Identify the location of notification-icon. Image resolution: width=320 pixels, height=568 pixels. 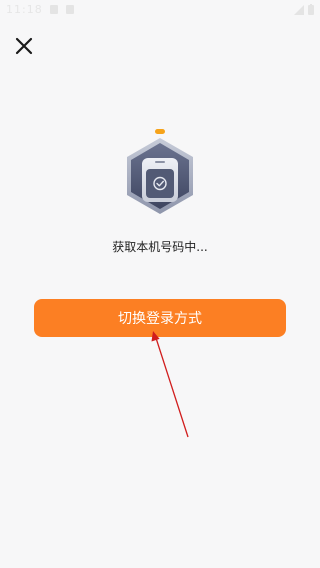
(54, 9).